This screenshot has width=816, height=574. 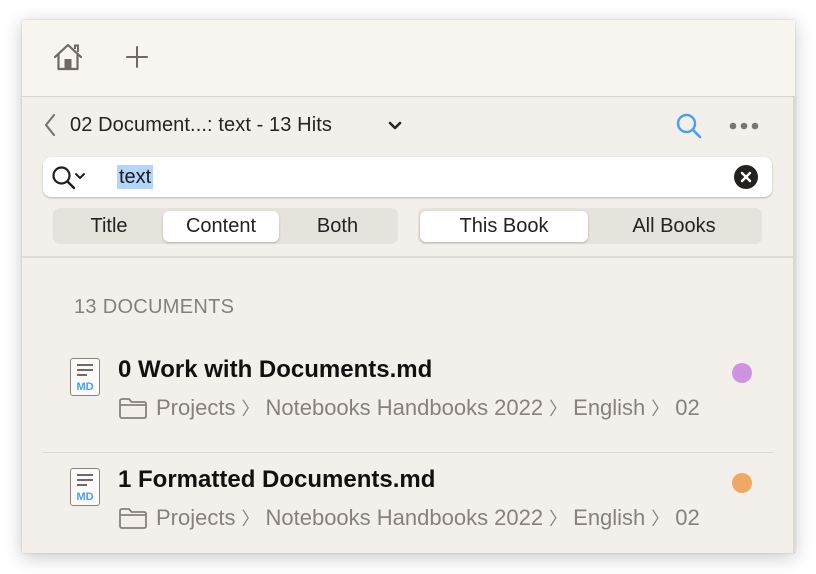 I want to click on segment-this-book: This Book, so click(x=504, y=226).